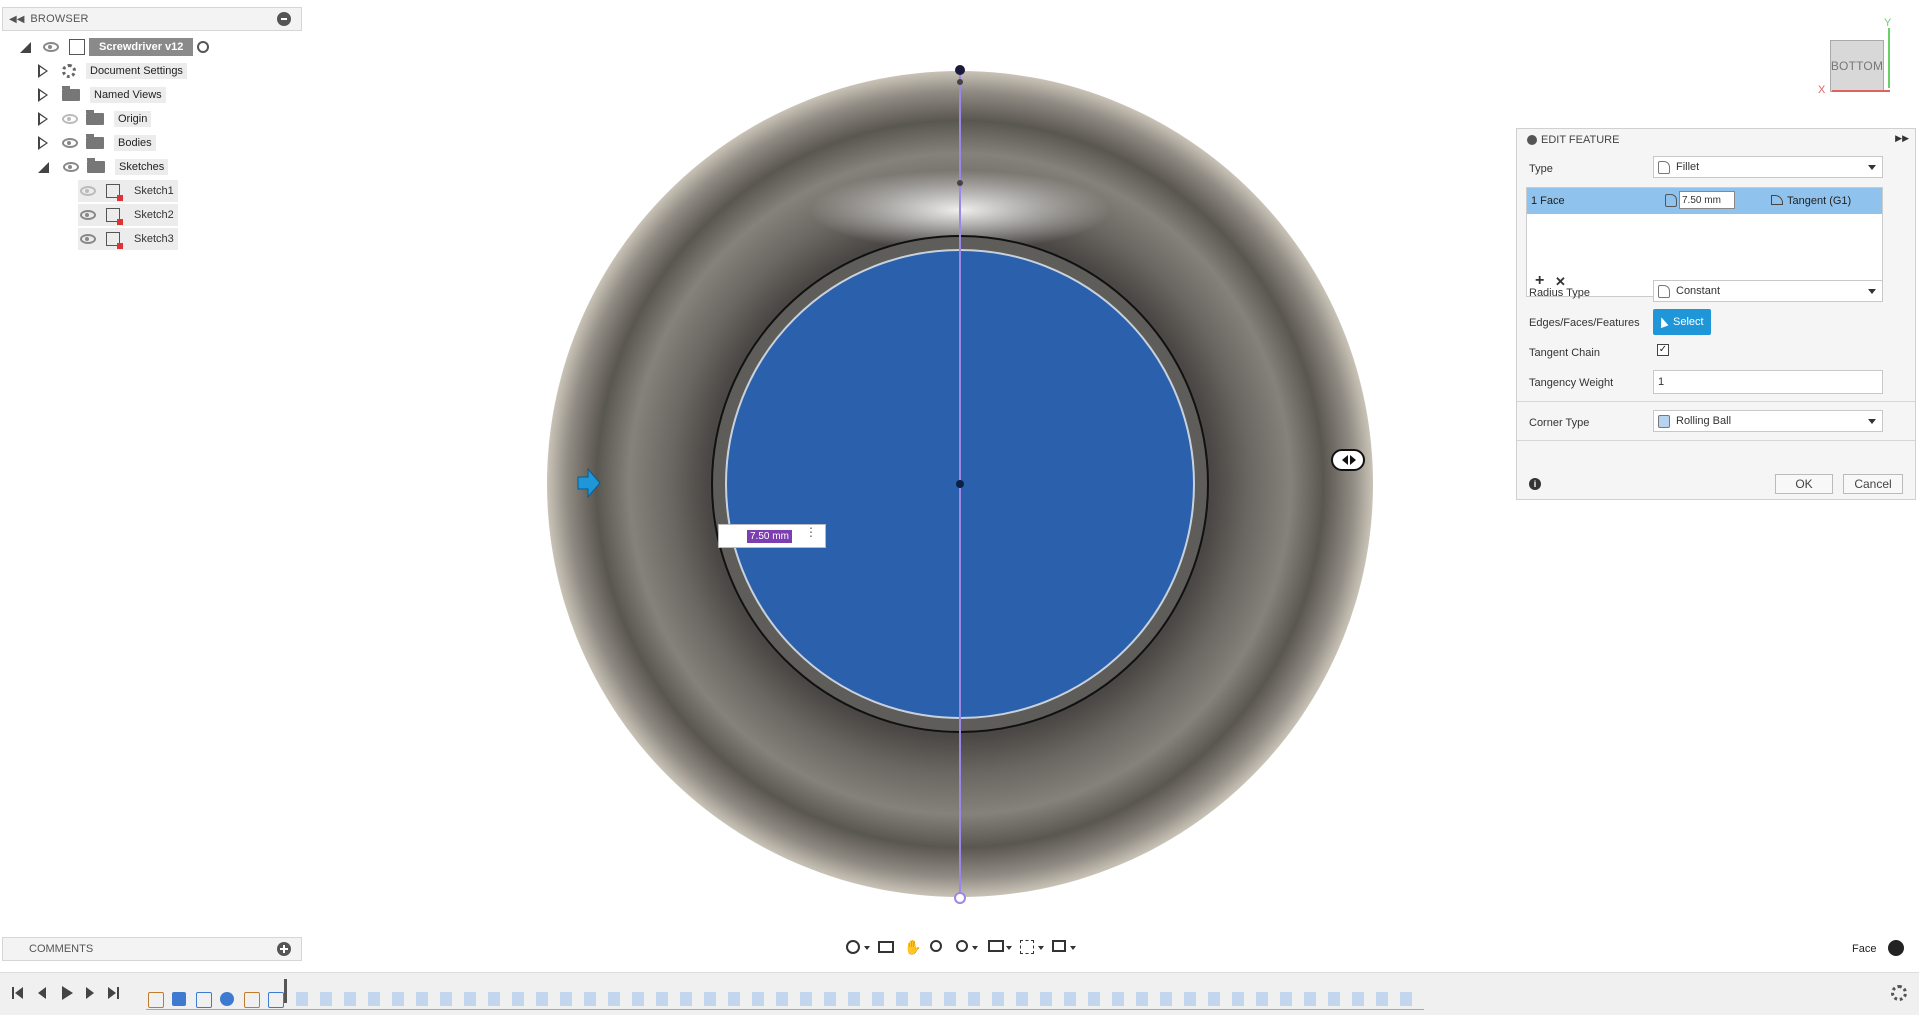  What do you see at coordinates (152, 19) in the screenshot?
I see `browser-panel-header: ◀◀ BROWSER` at bounding box center [152, 19].